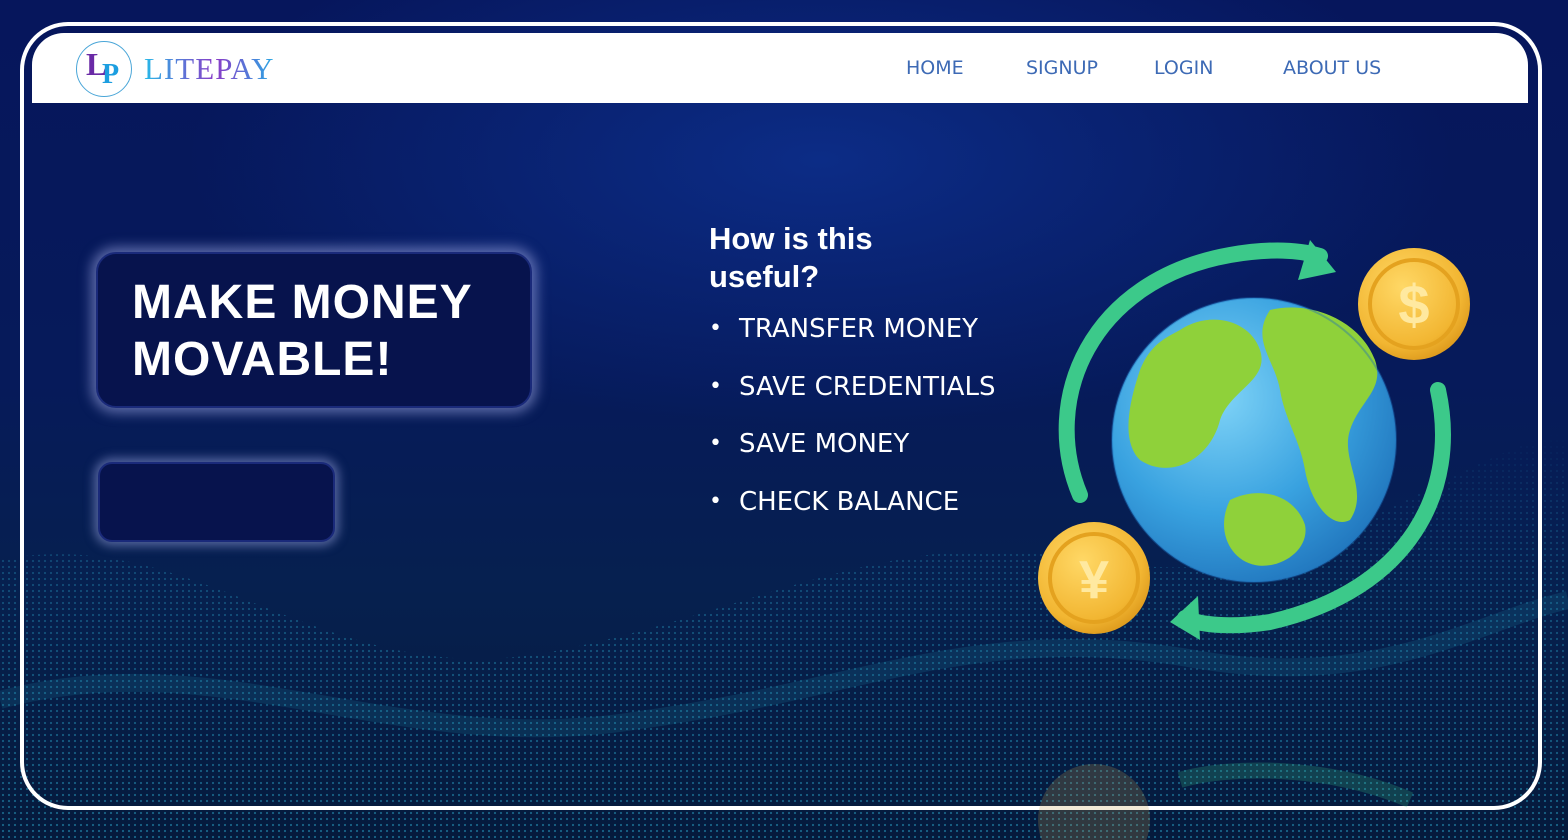  I want to click on dollar-coin-icon: $, so click(1414, 304).